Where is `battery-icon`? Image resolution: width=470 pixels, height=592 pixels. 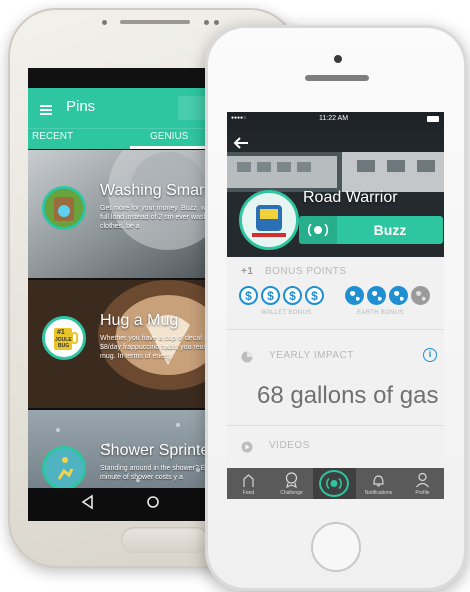 battery-icon is located at coordinates (433, 119).